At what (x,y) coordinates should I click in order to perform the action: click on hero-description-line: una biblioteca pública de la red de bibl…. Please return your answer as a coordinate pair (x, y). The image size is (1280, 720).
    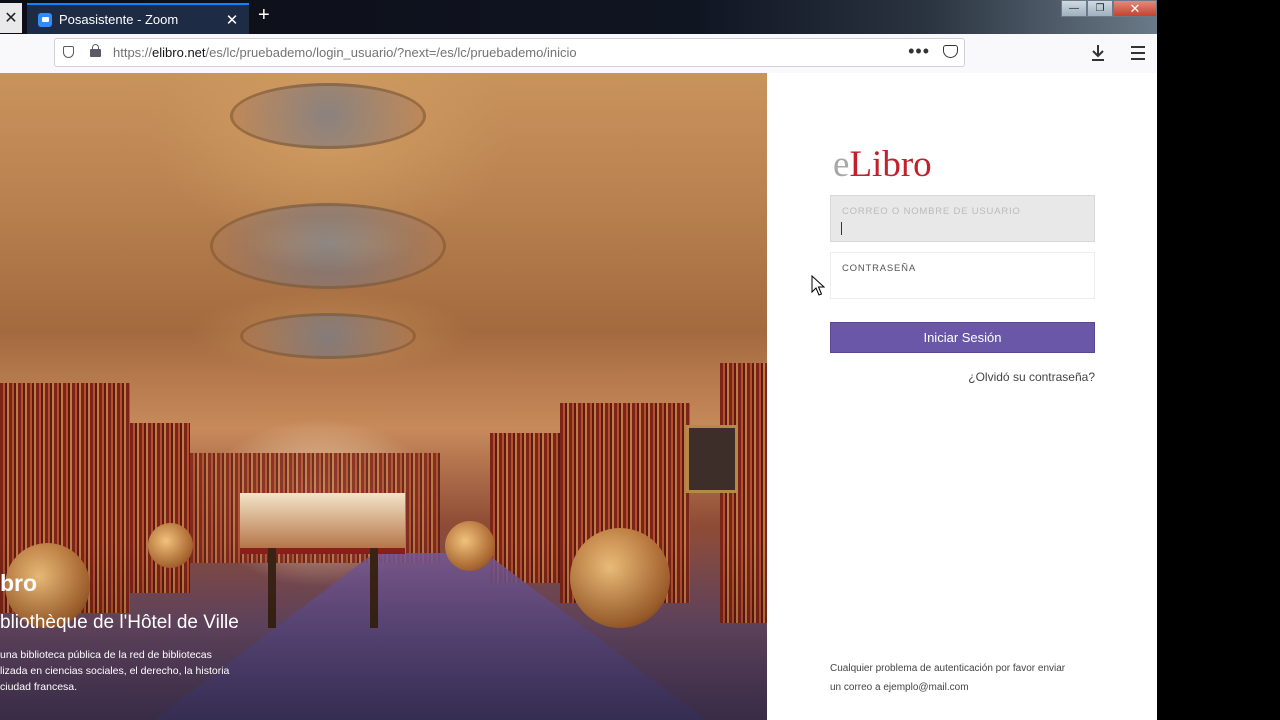
    Looking at the image, I should click on (106, 655).